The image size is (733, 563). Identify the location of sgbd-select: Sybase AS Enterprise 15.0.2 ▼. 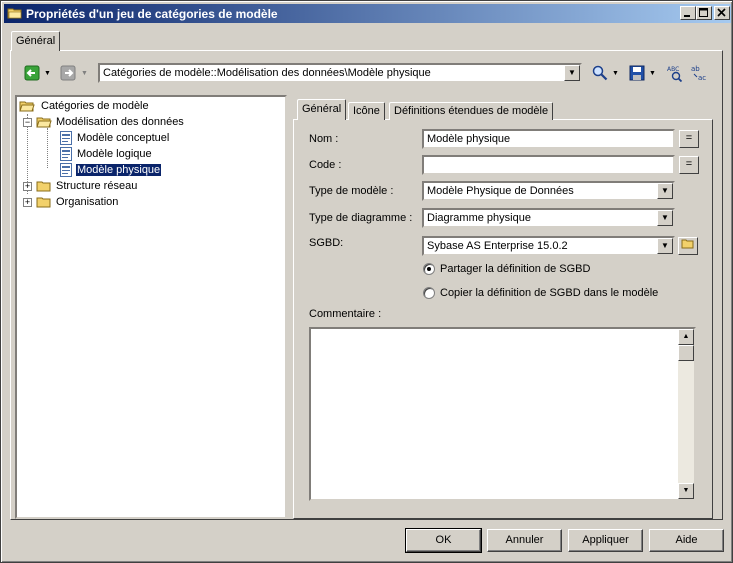
(548, 246).